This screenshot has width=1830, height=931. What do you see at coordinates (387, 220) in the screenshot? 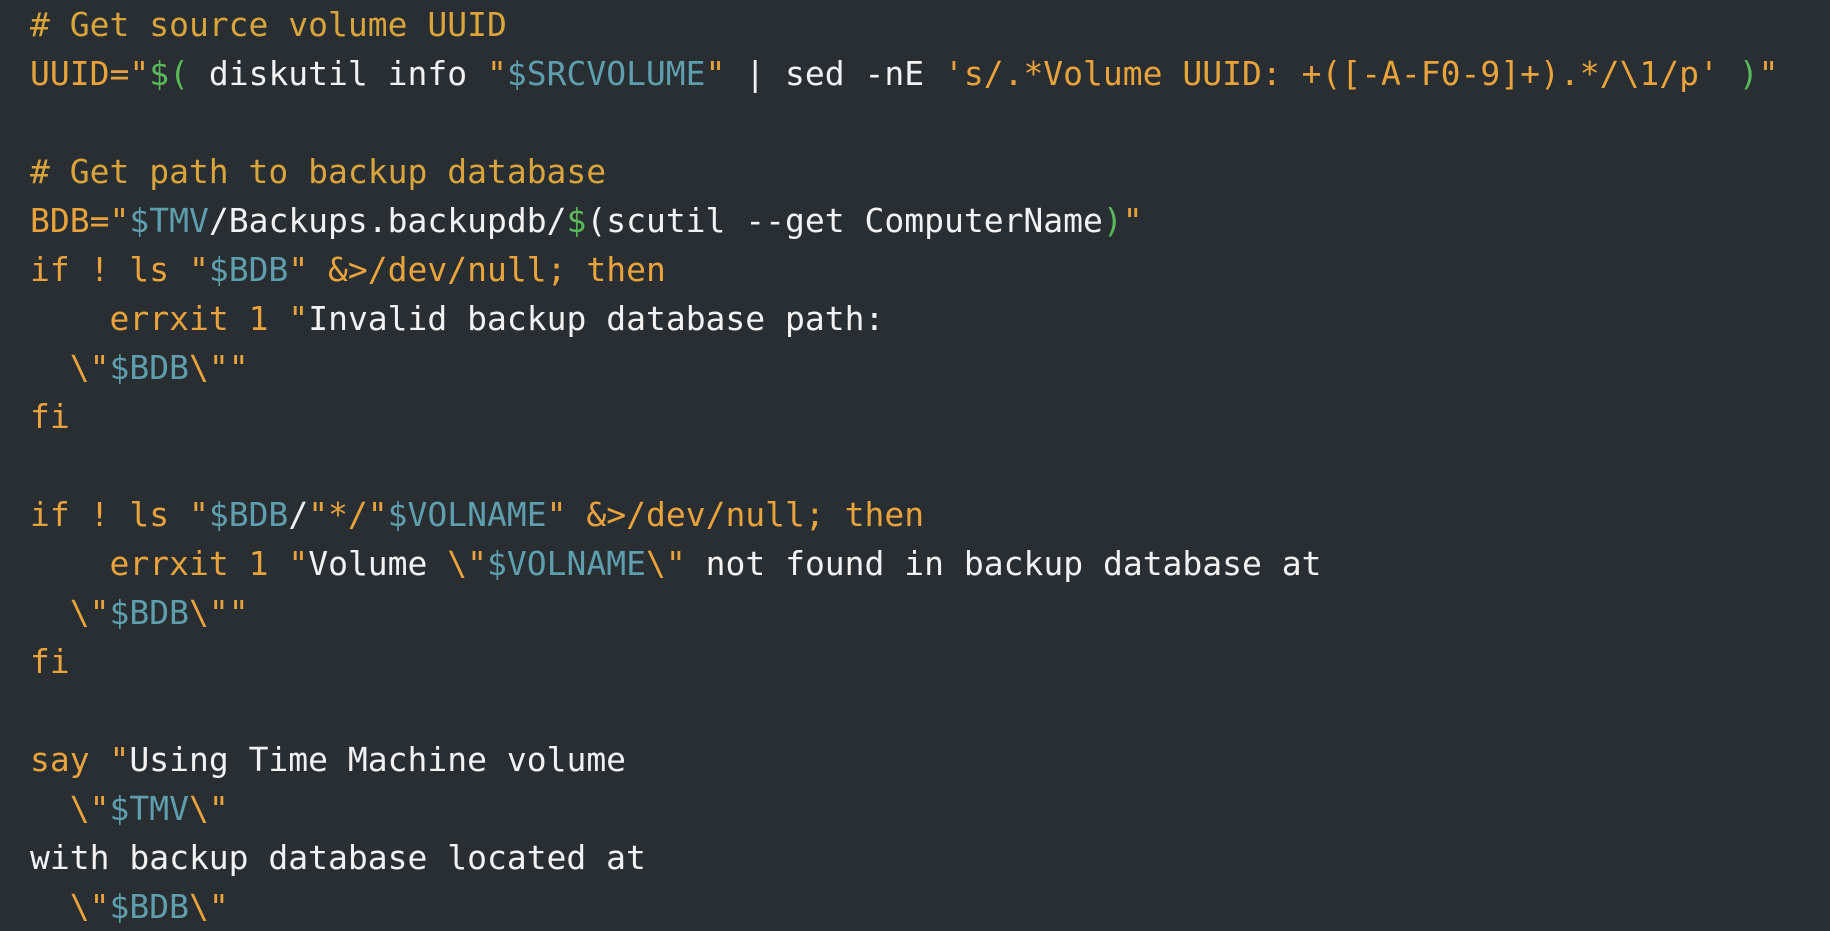
I see `code-token-plain: /Backups.backupdb/` at bounding box center [387, 220].